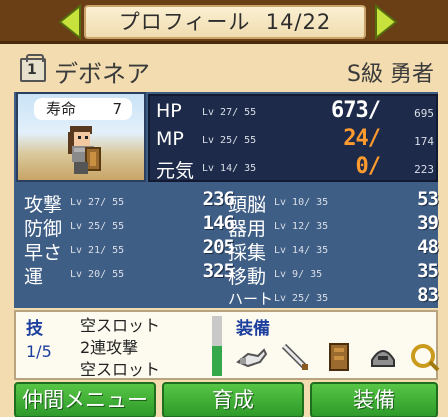 This screenshot has width=448, height=417. What do you see at coordinates (43, 229) in the screenshot?
I see `stat-name: 防御` at bounding box center [43, 229].